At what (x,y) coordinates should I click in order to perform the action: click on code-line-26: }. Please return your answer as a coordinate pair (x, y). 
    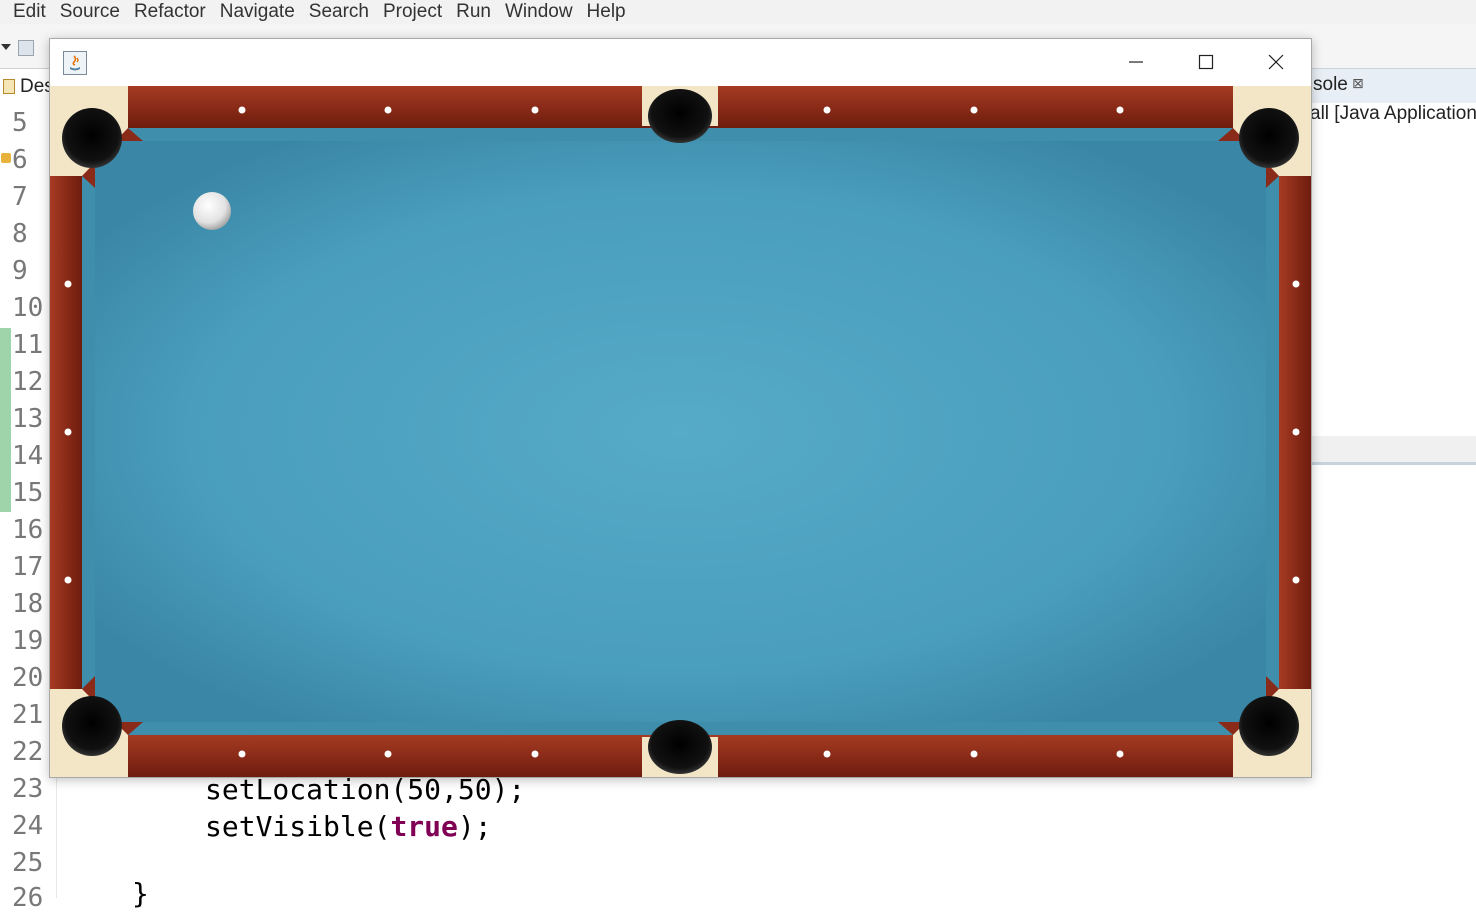
    Looking at the image, I should click on (140, 893).